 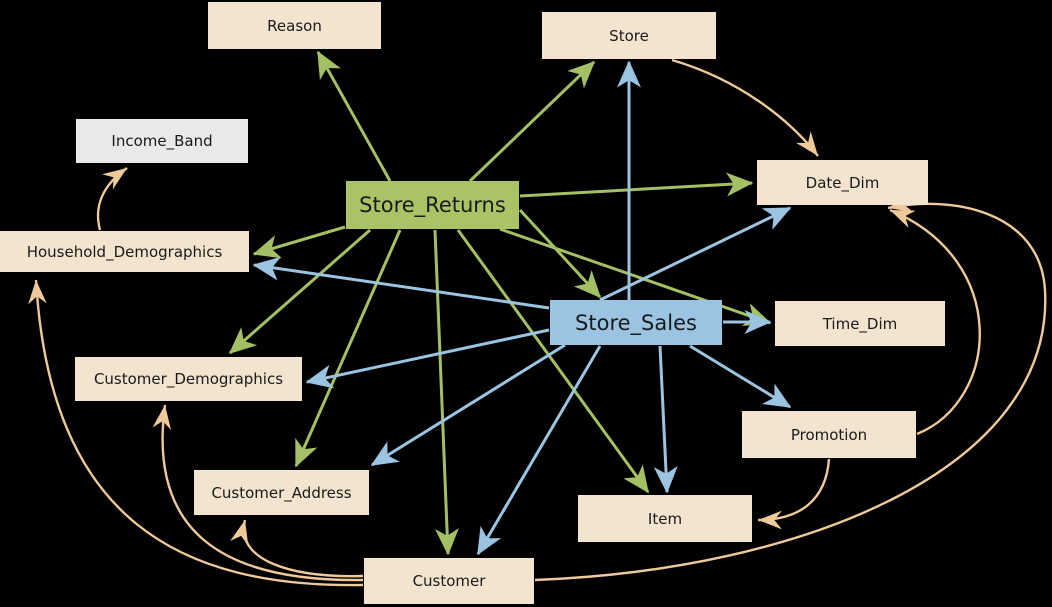 I want to click on entity-label: Store, so click(x=629, y=35).